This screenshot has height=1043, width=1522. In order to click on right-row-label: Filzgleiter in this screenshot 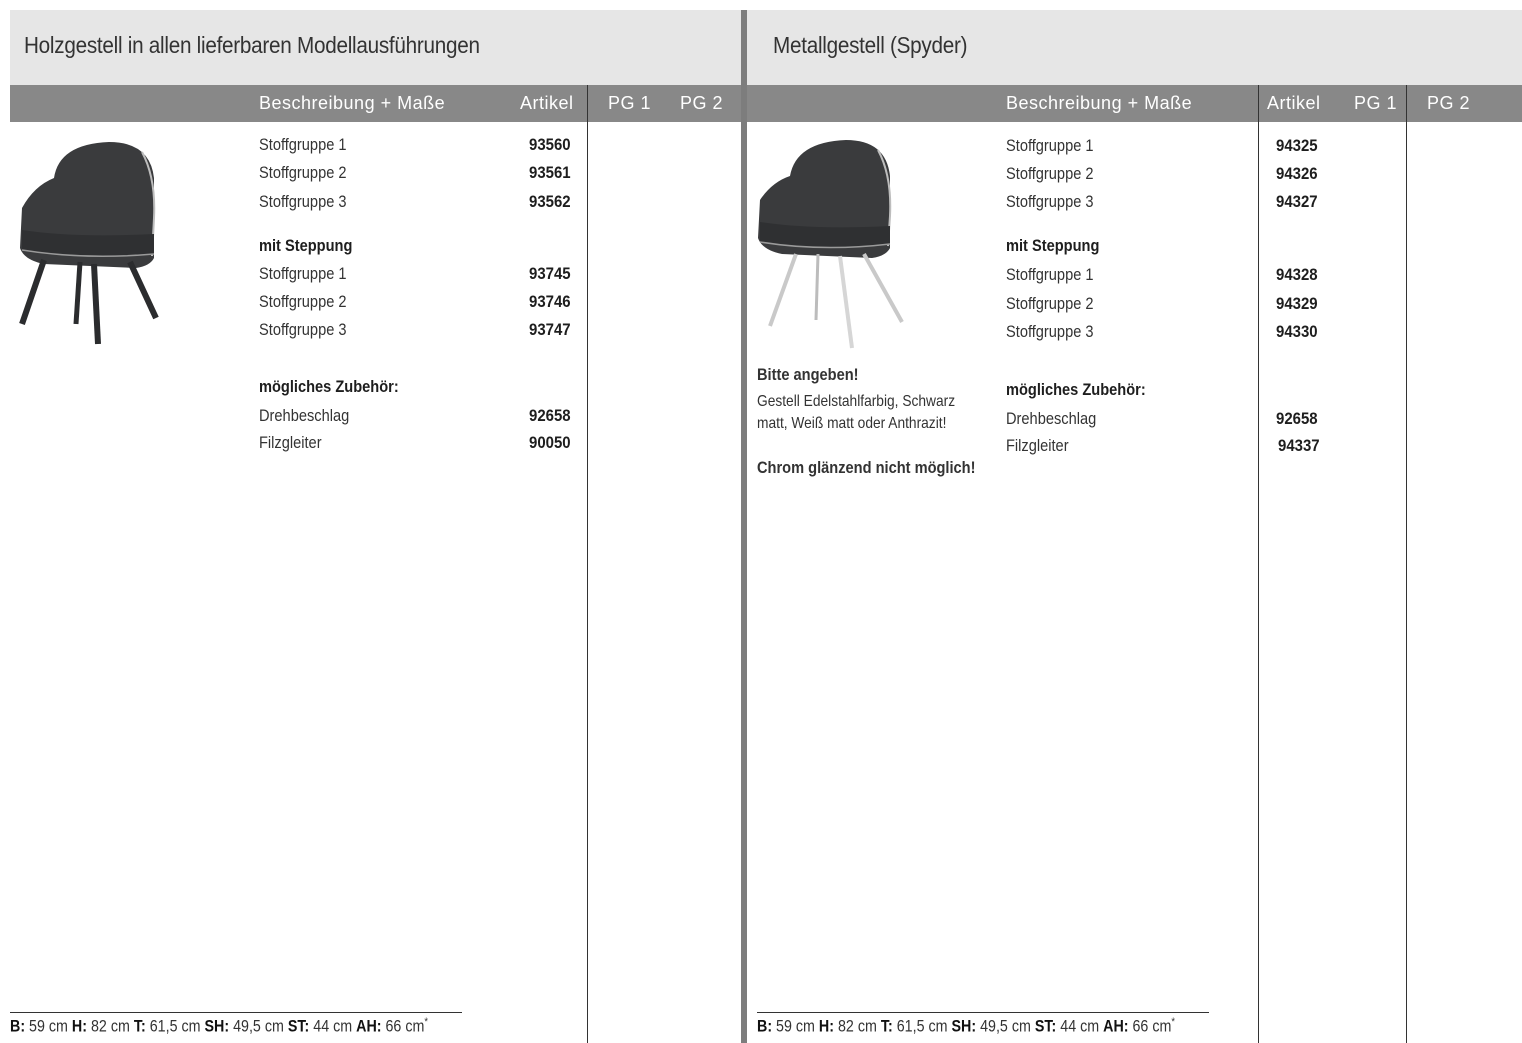, I will do `click(1037, 445)`.